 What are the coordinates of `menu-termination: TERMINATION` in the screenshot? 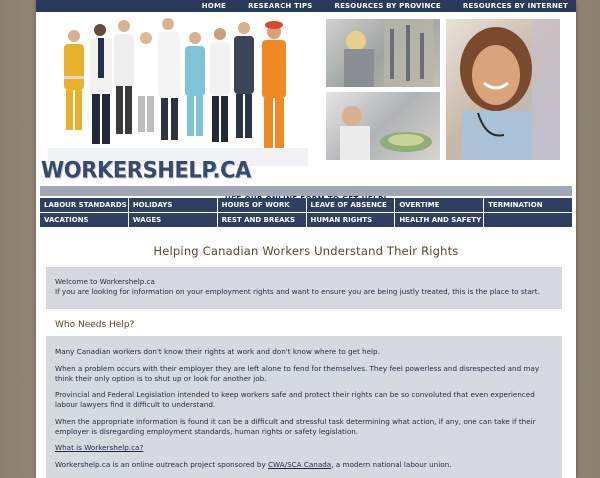 It's located at (528, 205).